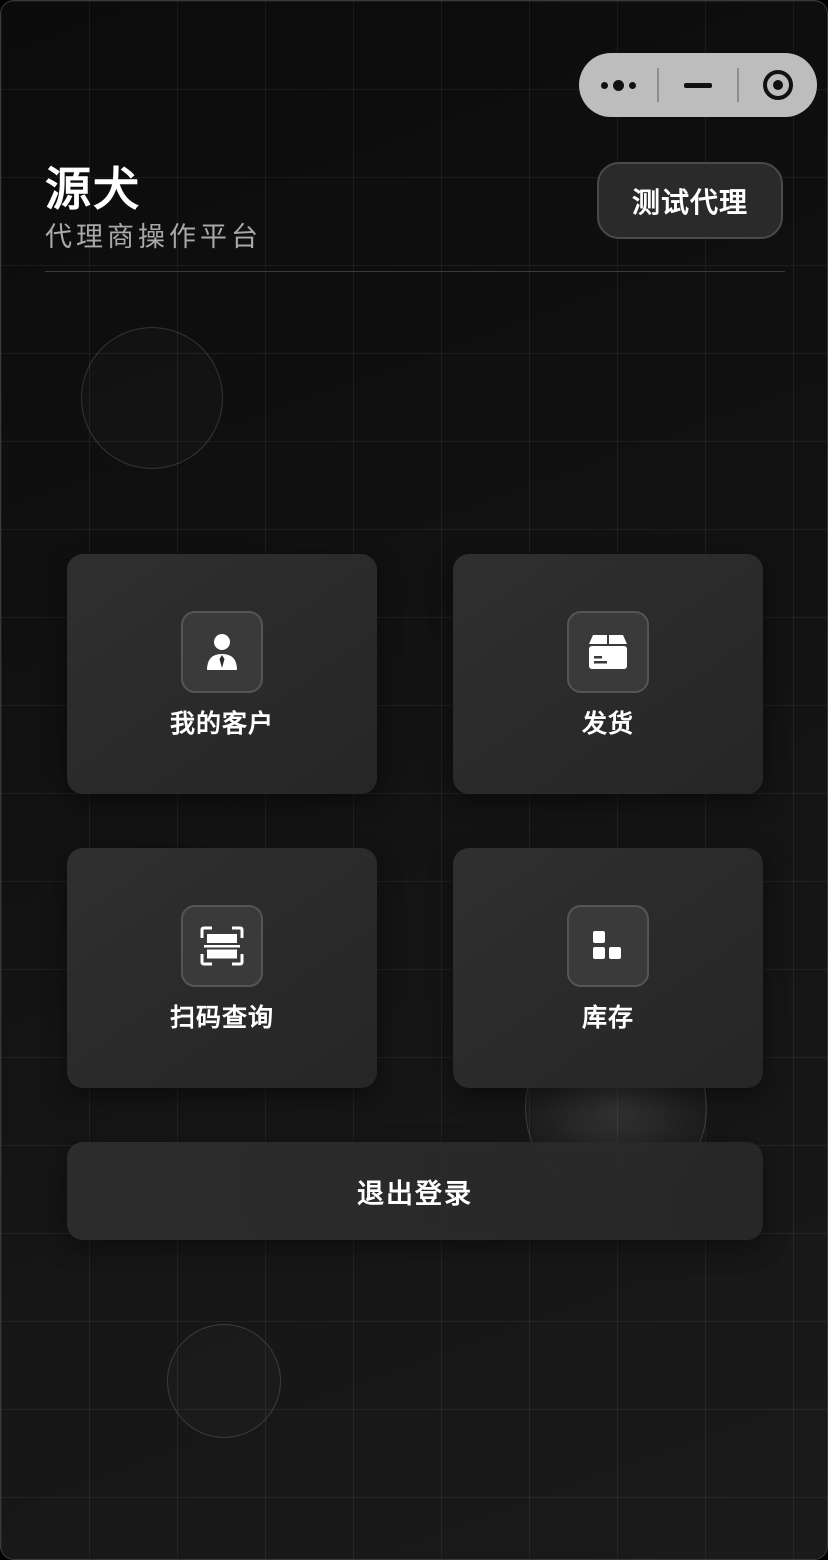  I want to click on more-dots-icon, so click(618, 85).